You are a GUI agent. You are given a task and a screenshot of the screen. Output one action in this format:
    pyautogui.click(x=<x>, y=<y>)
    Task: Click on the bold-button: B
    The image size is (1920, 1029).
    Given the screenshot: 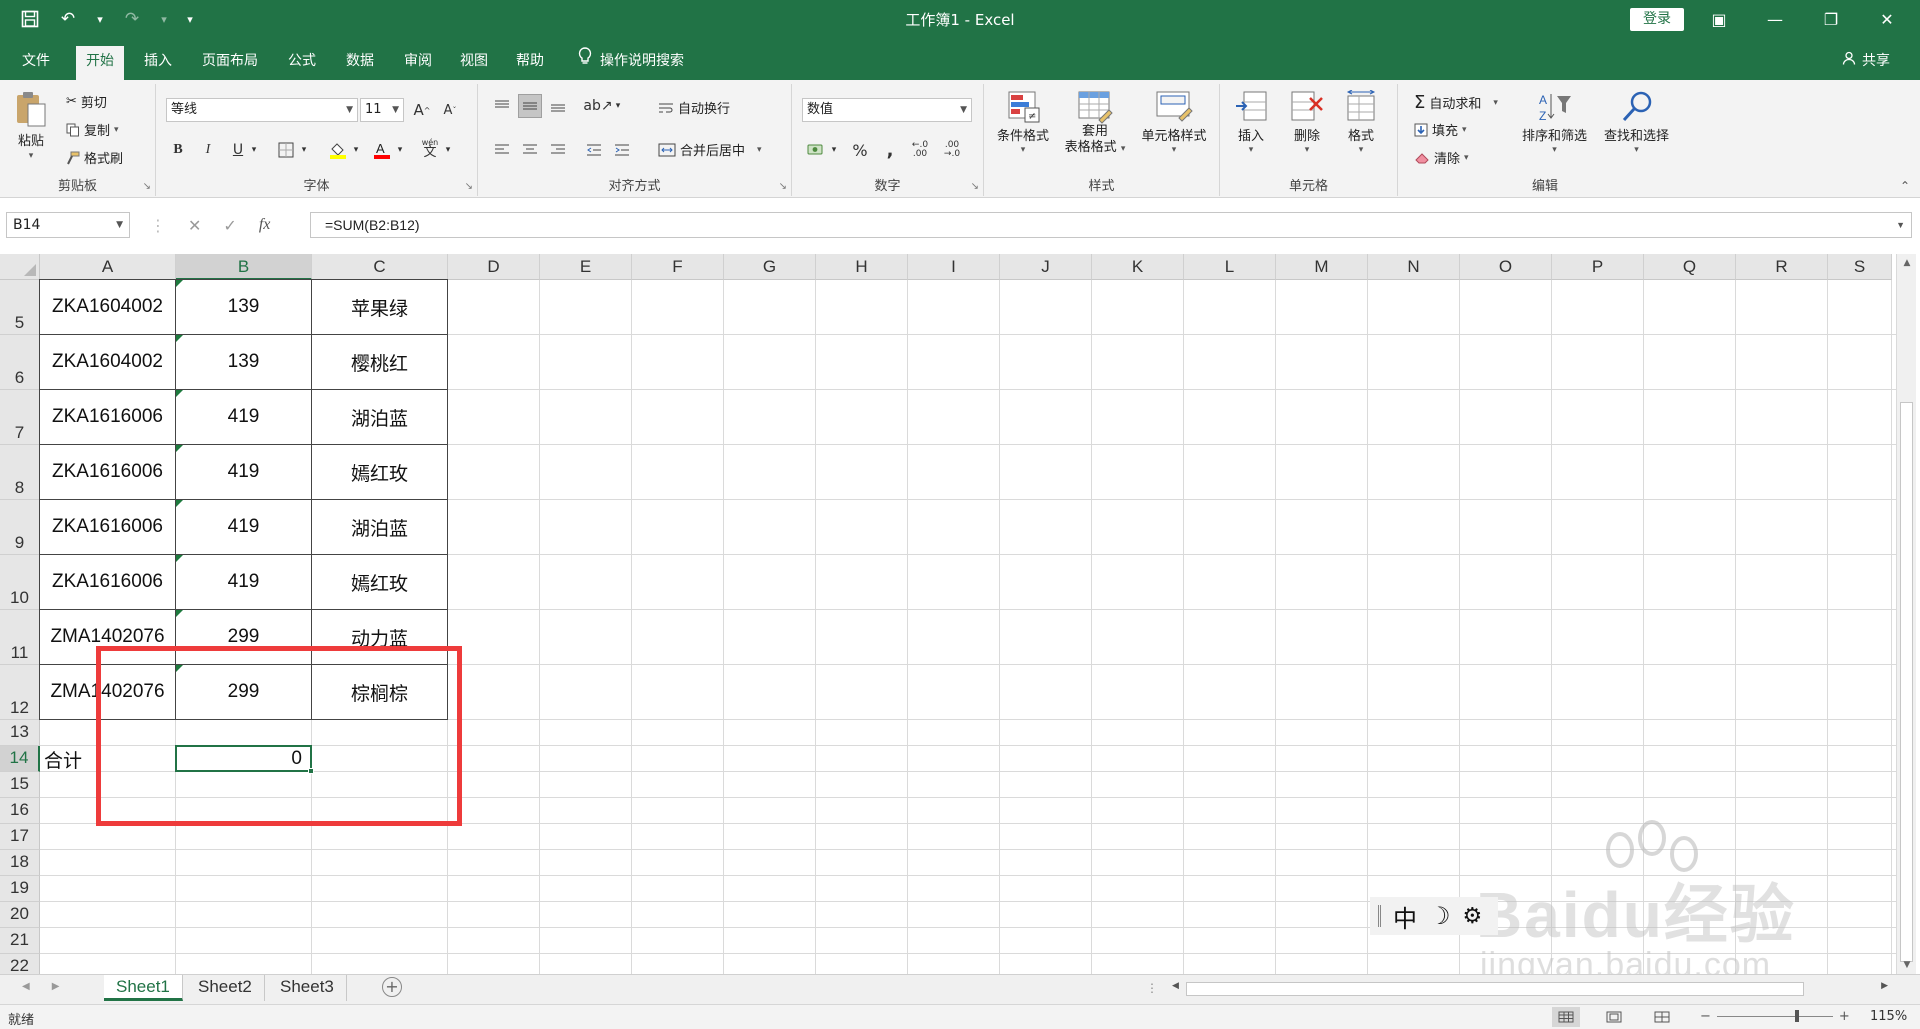 What is the action you would take?
    pyautogui.click(x=178, y=150)
    